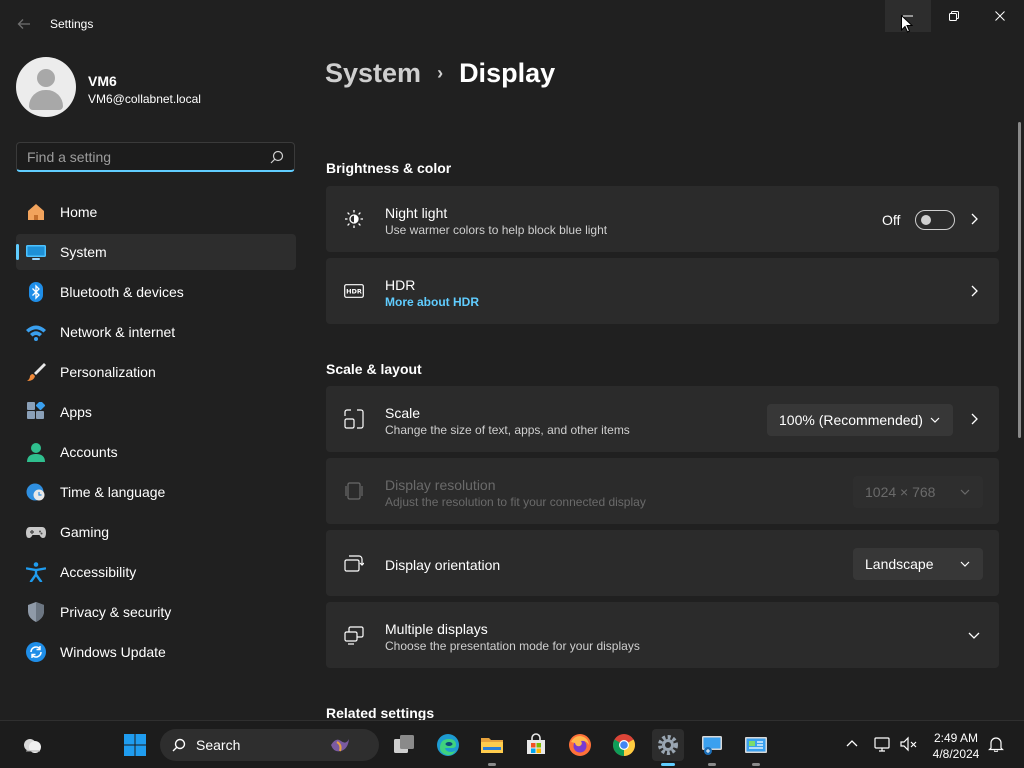 The height and width of the screenshot is (768, 1024). What do you see at coordinates (662, 291) in the screenshot?
I see `hdr-card: HDR HDR More about HDR` at bounding box center [662, 291].